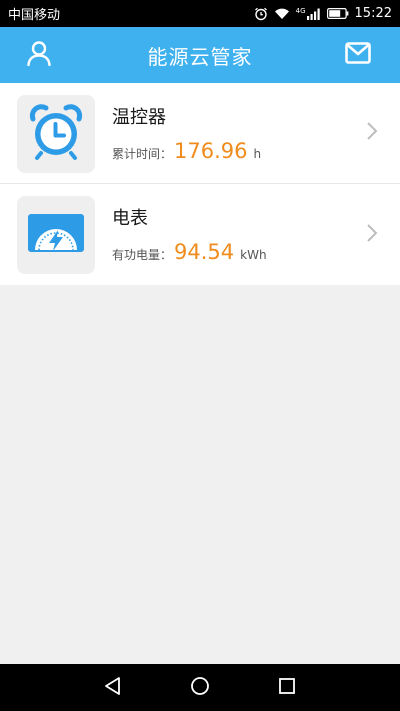  I want to click on home-icon, so click(200, 688).